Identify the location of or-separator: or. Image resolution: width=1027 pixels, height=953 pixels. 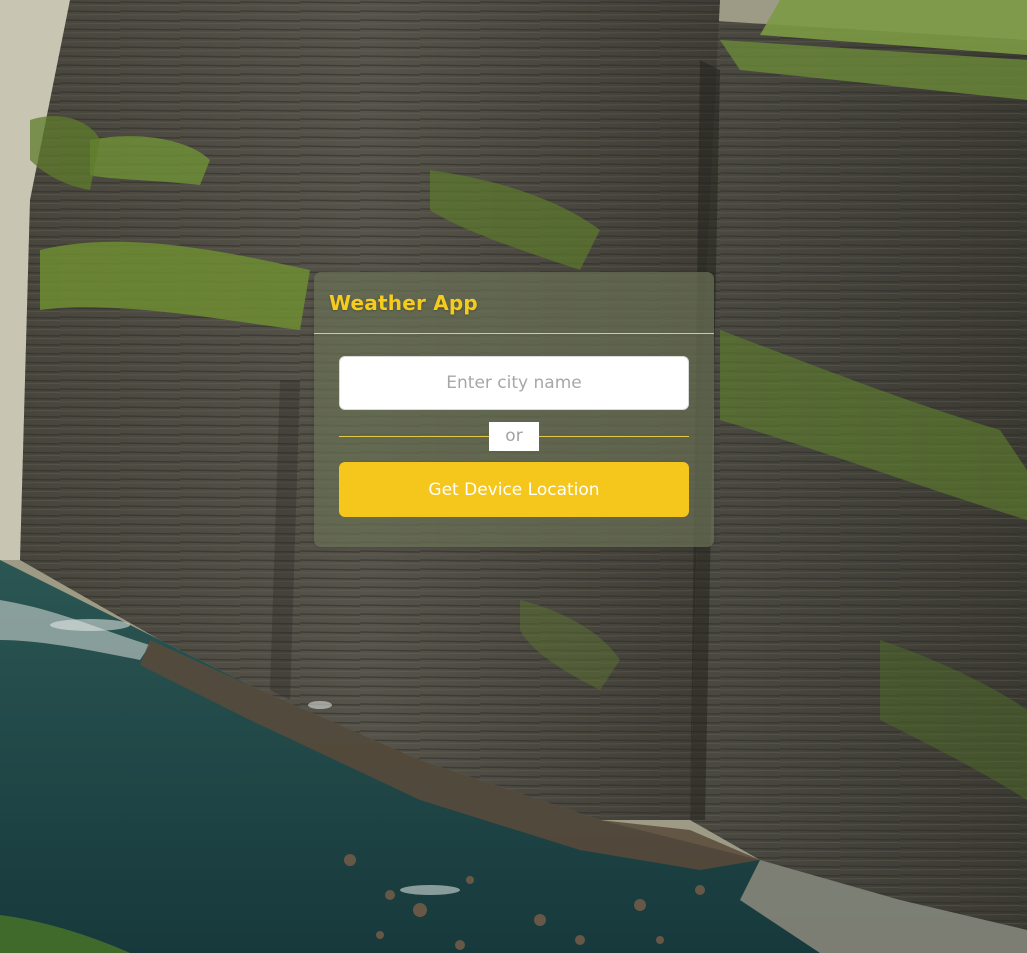
(514, 436).